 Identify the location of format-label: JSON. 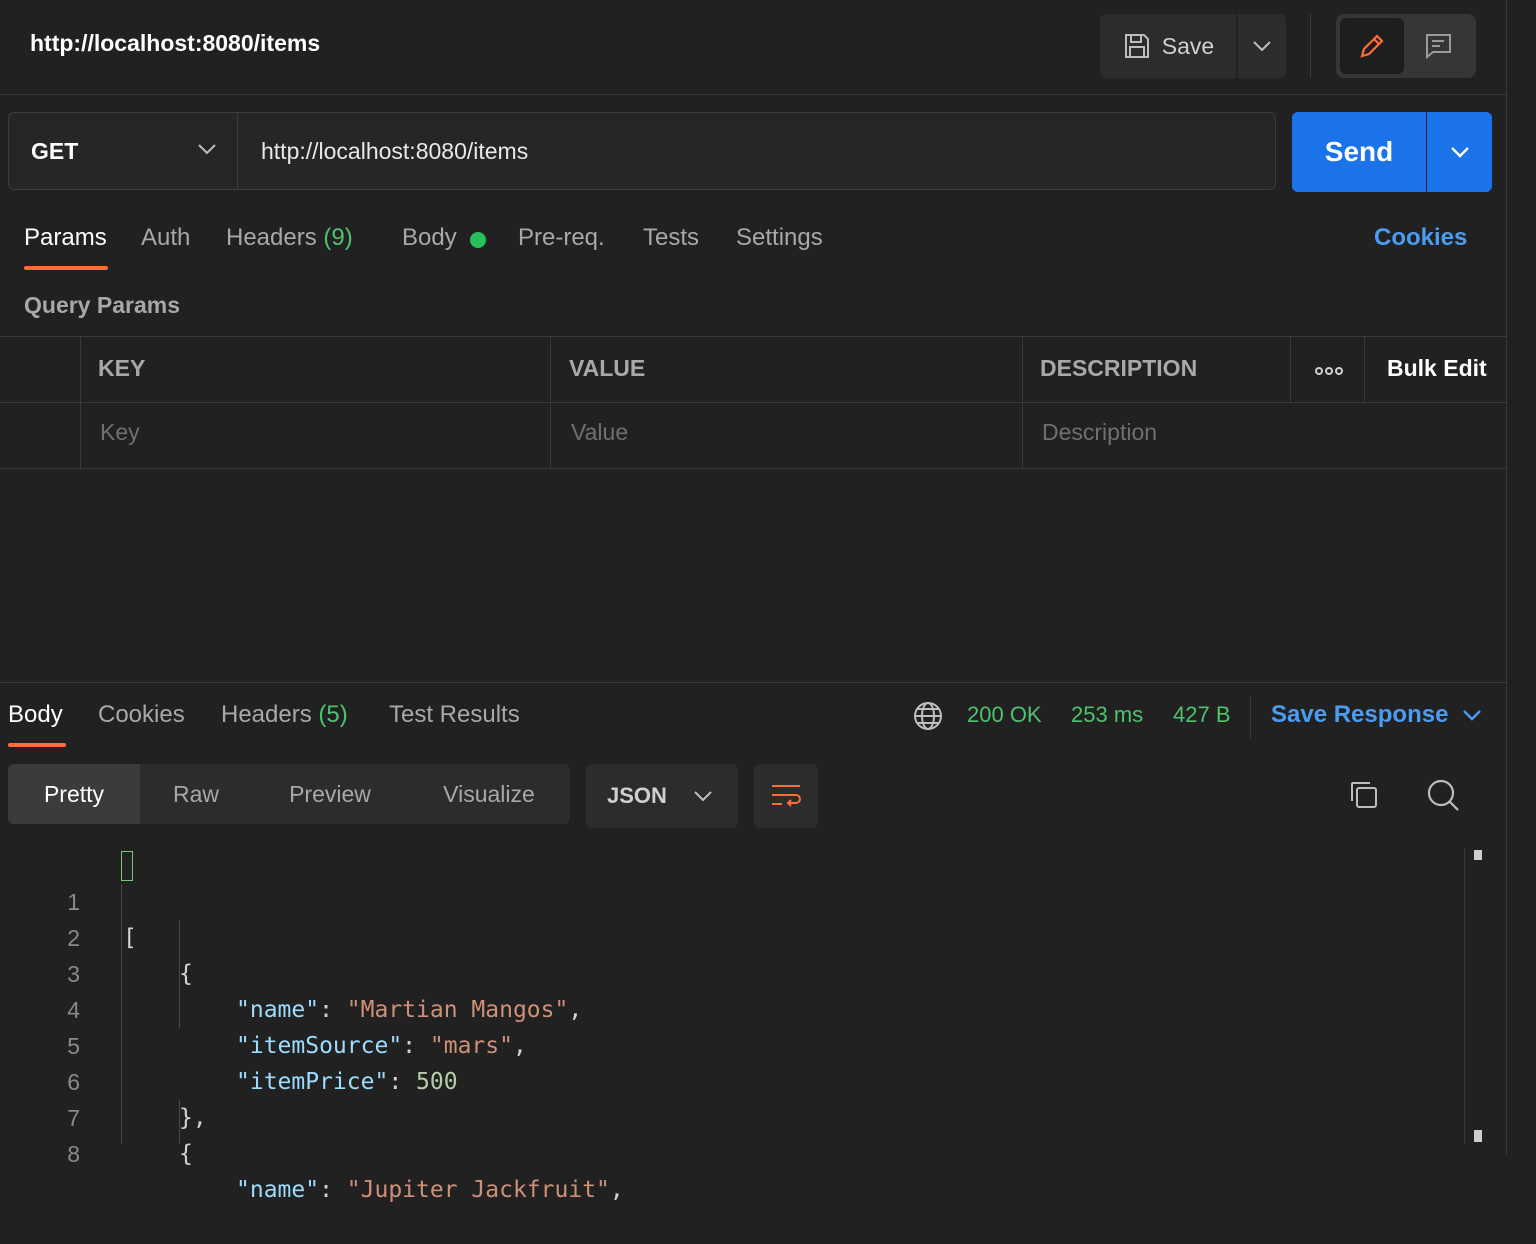
(637, 795).